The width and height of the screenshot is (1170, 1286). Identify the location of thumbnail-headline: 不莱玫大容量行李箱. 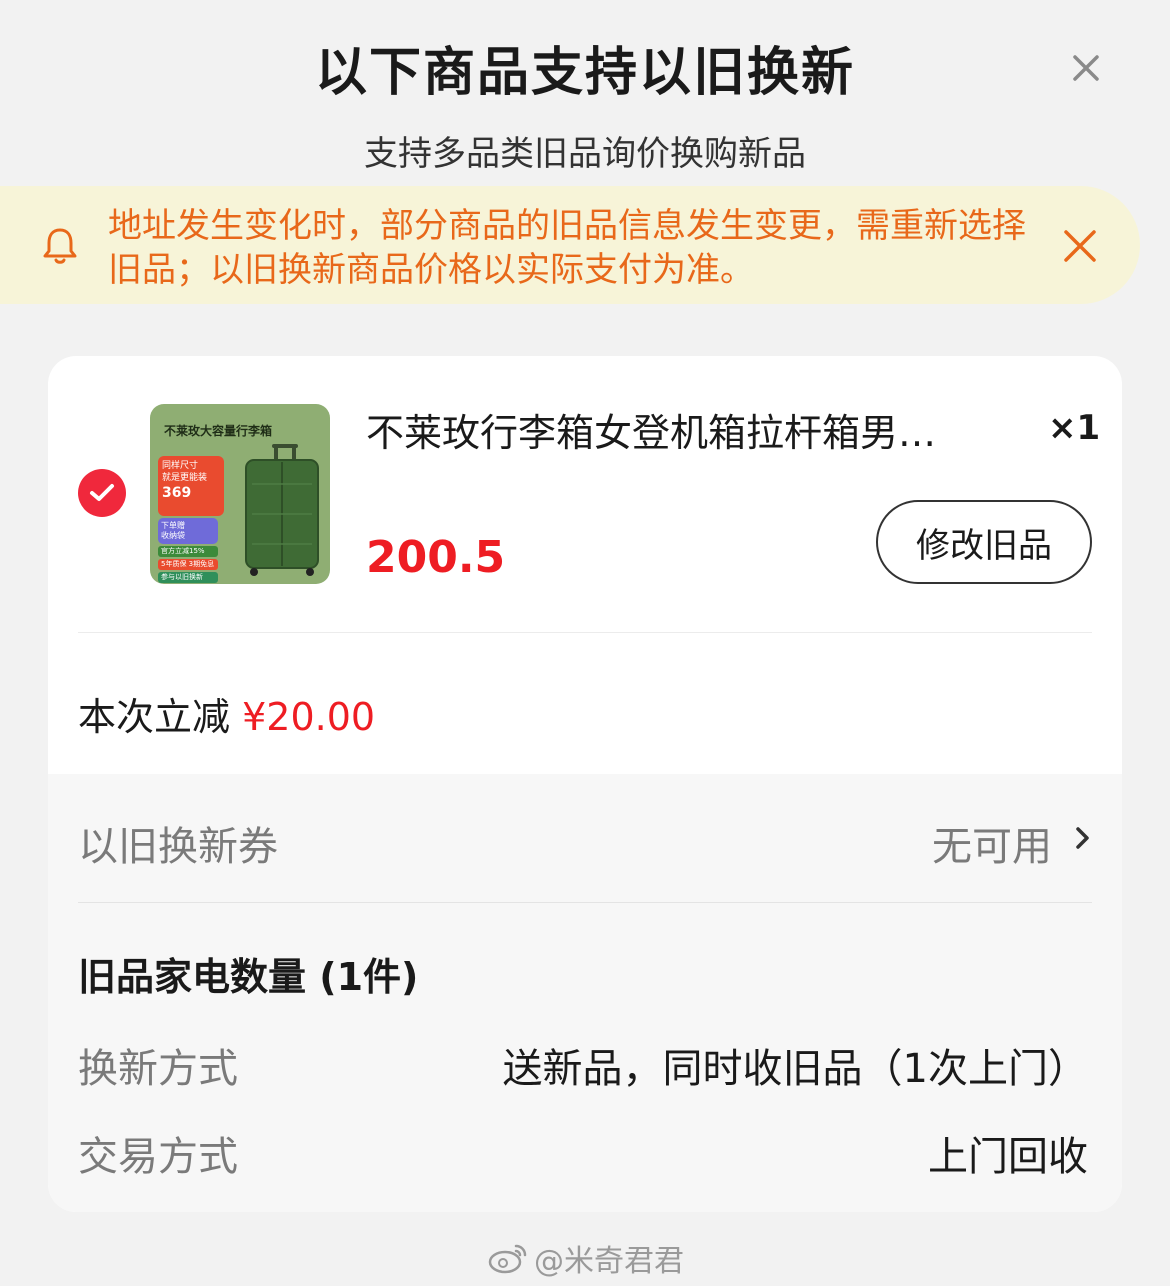
(218, 431).